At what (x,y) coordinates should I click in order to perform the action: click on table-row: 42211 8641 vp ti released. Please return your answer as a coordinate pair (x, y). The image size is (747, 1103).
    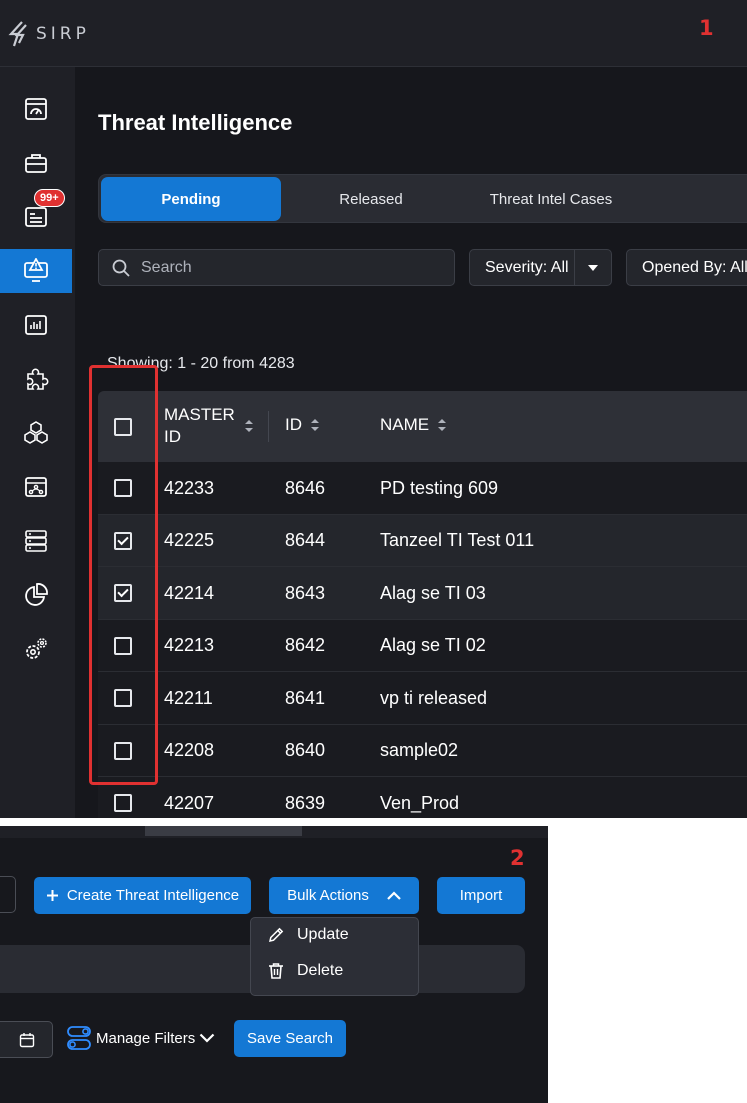
    Looking at the image, I should click on (422, 698).